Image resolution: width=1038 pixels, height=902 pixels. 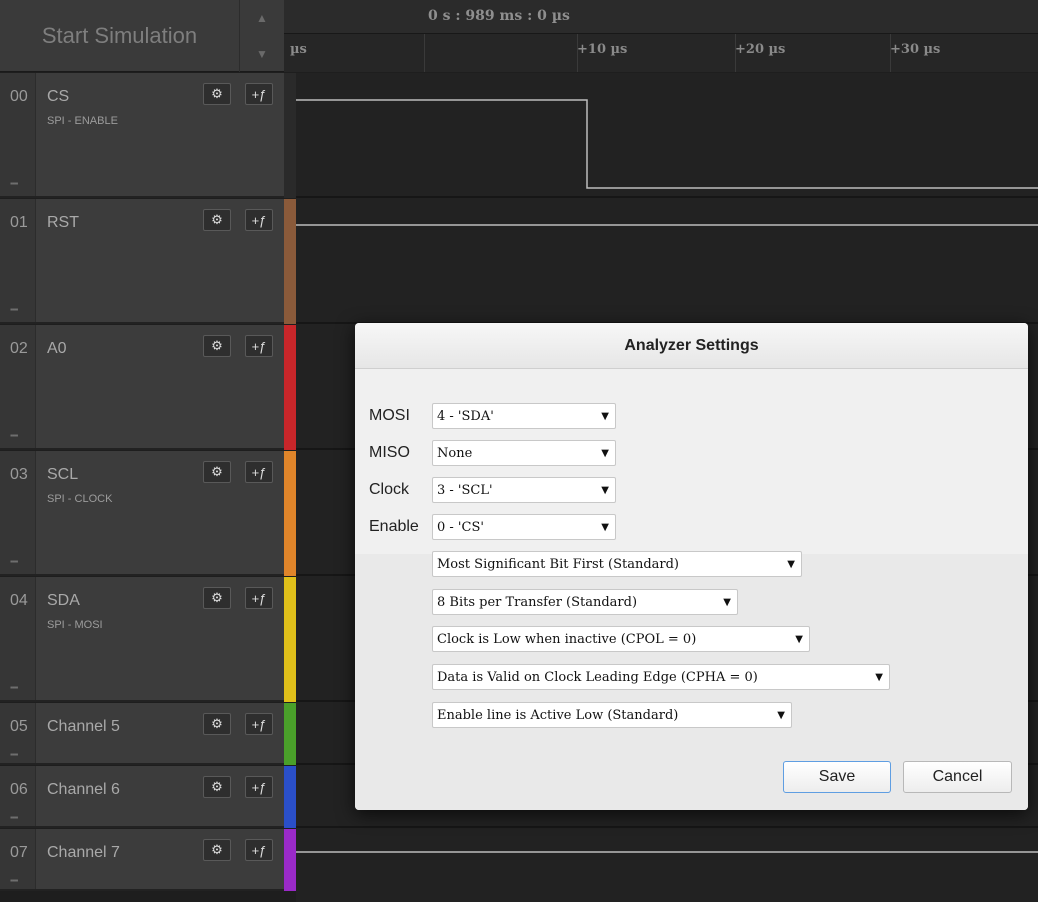 I want to click on miso-select: None ▼, so click(x=524, y=453).